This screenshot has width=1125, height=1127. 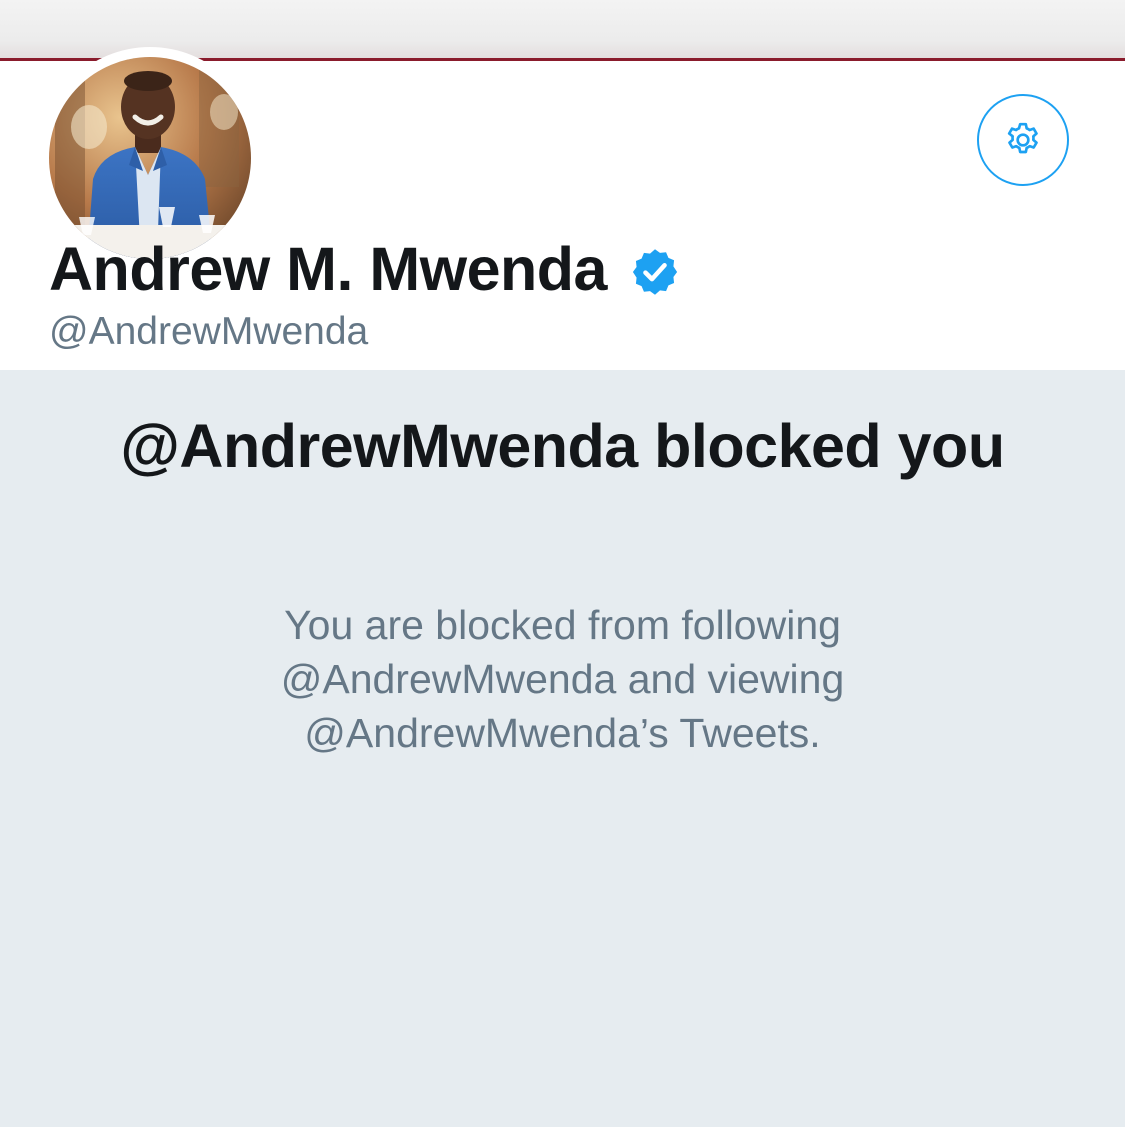 I want to click on profile-name-row: Andrew M. Mwenda, so click(x=365, y=269).